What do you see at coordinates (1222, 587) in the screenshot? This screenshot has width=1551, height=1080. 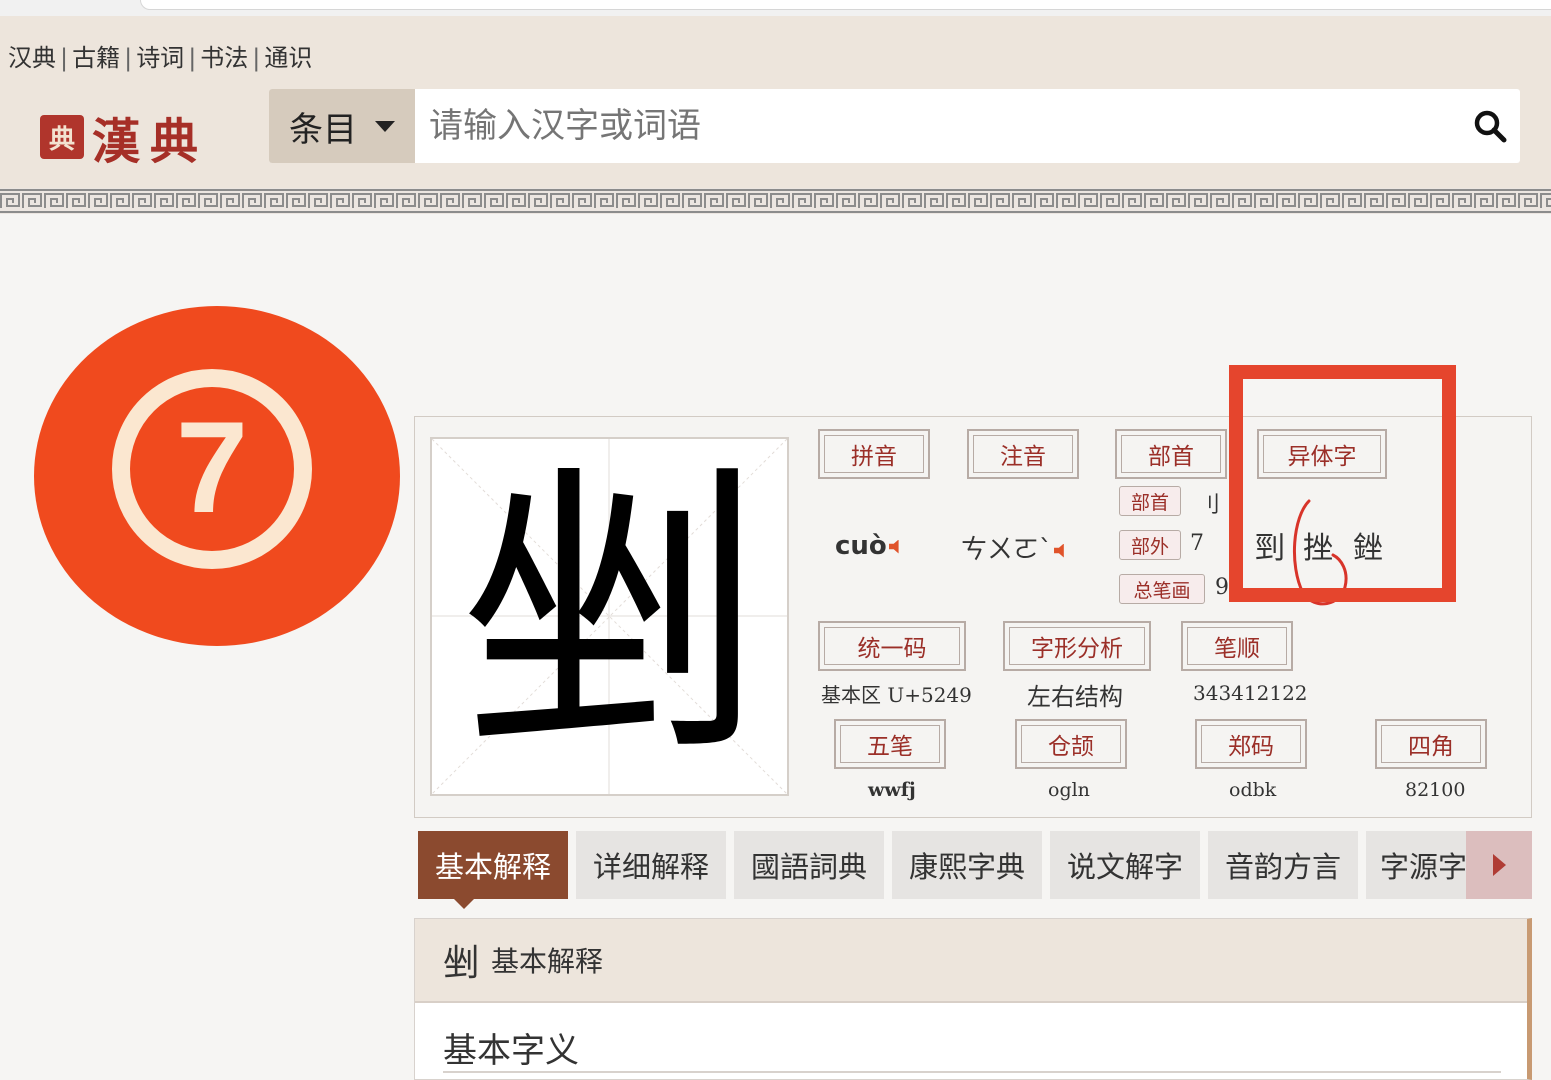 I see `total-strokes-value: 9` at bounding box center [1222, 587].